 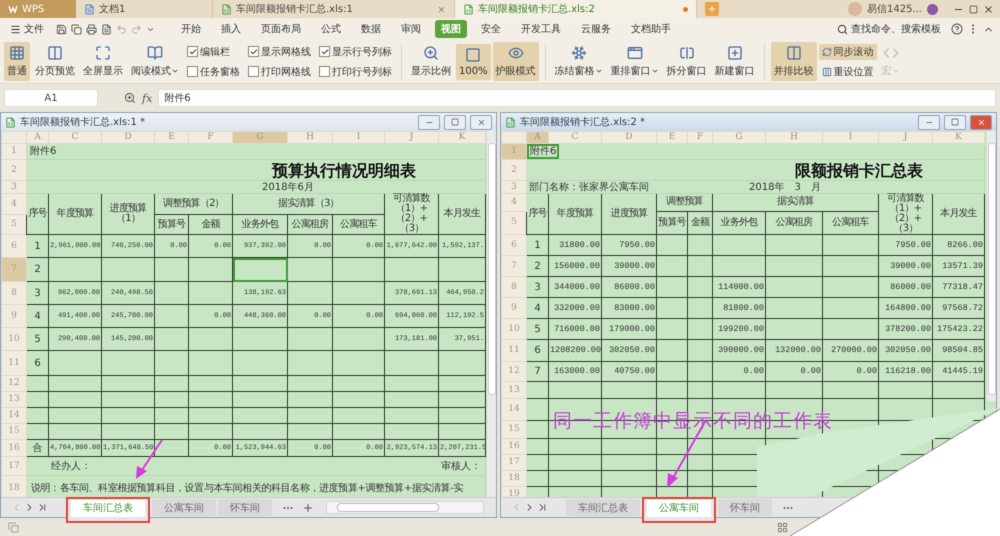 I want to click on help-icon, so click(x=957, y=29).